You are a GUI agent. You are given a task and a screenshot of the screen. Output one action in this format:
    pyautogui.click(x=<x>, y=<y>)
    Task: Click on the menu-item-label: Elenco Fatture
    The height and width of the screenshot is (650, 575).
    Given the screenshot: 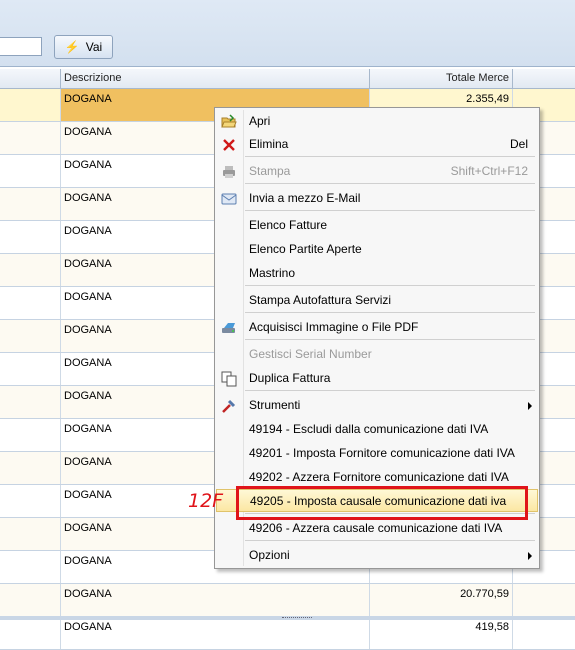 What is the action you would take?
    pyautogui.click(x=288, y=225)
    